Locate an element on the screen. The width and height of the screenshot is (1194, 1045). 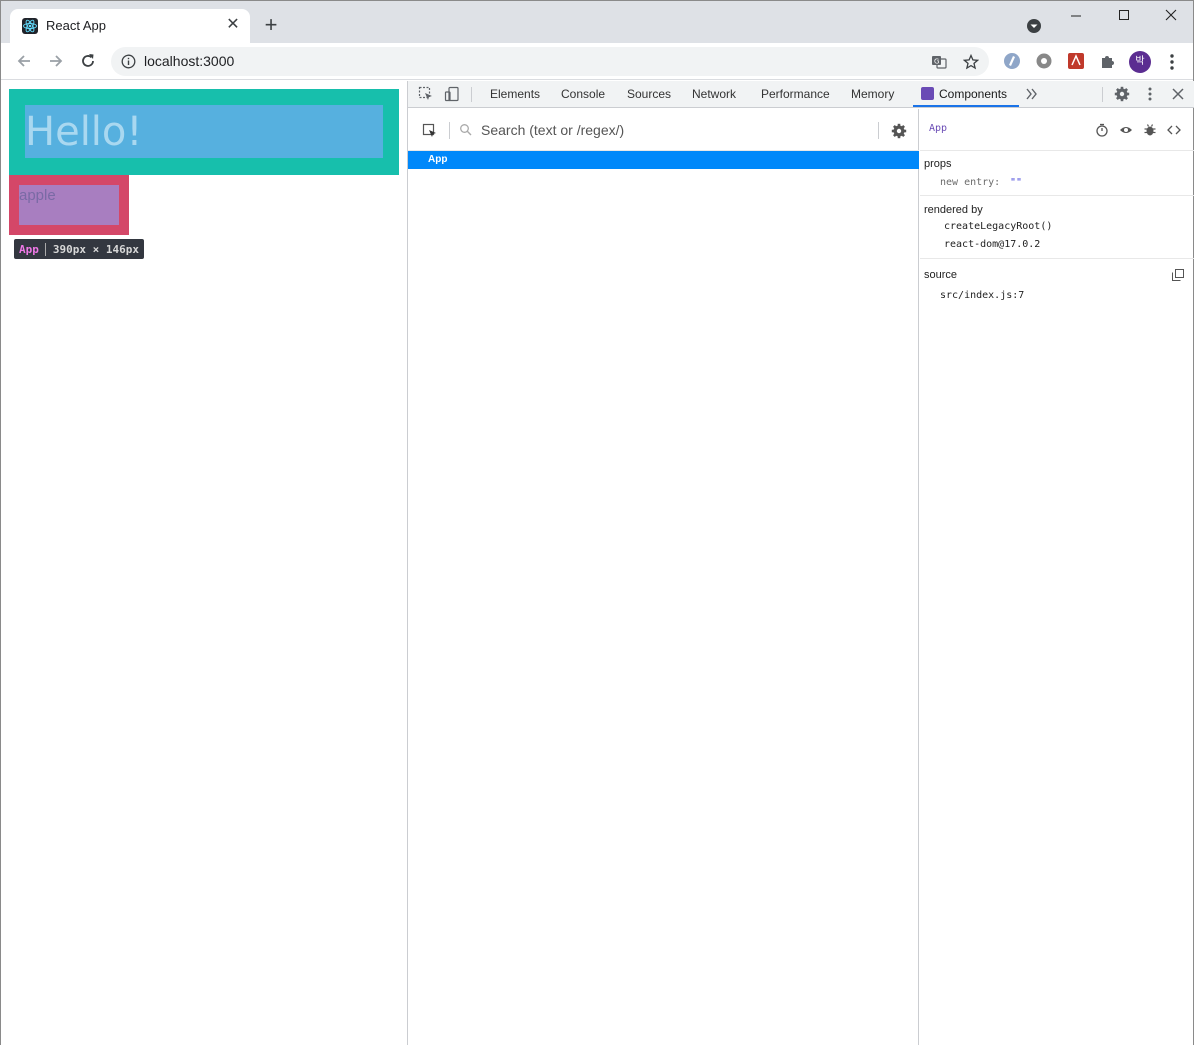
extension-blue-icon is located at coordinates (1012, 61).